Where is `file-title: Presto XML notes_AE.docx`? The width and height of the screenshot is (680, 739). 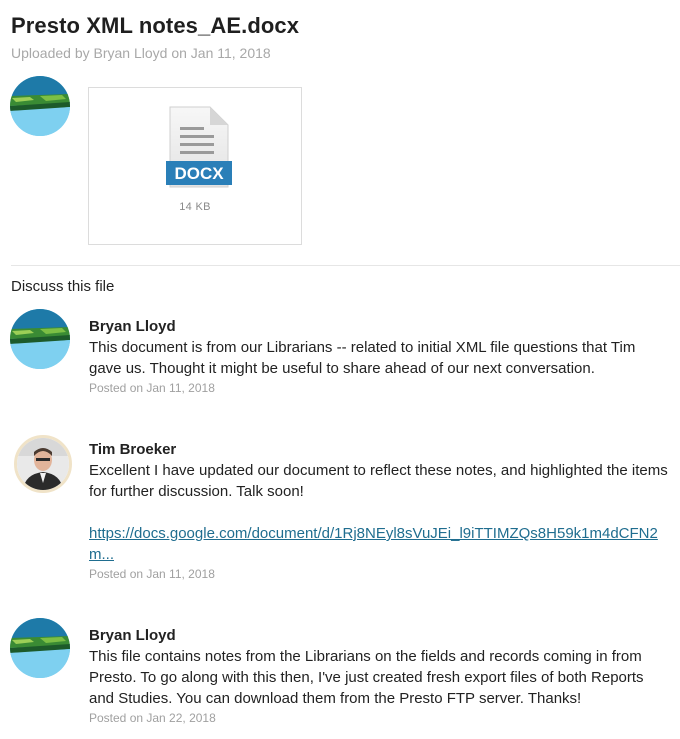 file-title: Presto XML notes_AE.docx is located at coordinates (155, 25).